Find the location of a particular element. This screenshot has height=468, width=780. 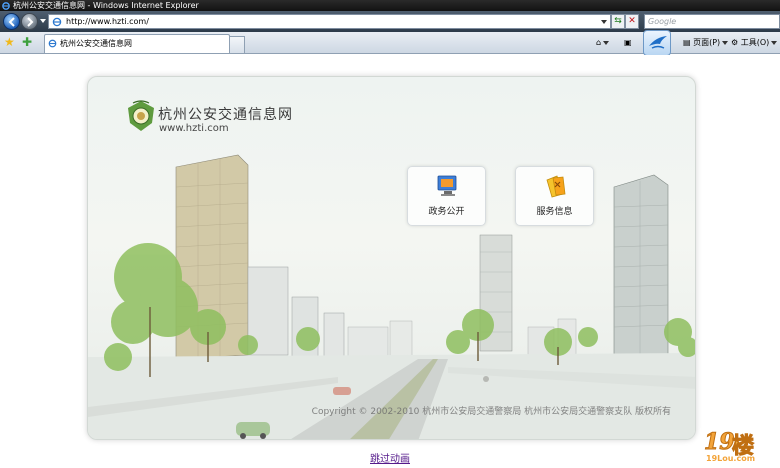

government-affairs-tile: 政务公开 is located at coordinates (446, 196).